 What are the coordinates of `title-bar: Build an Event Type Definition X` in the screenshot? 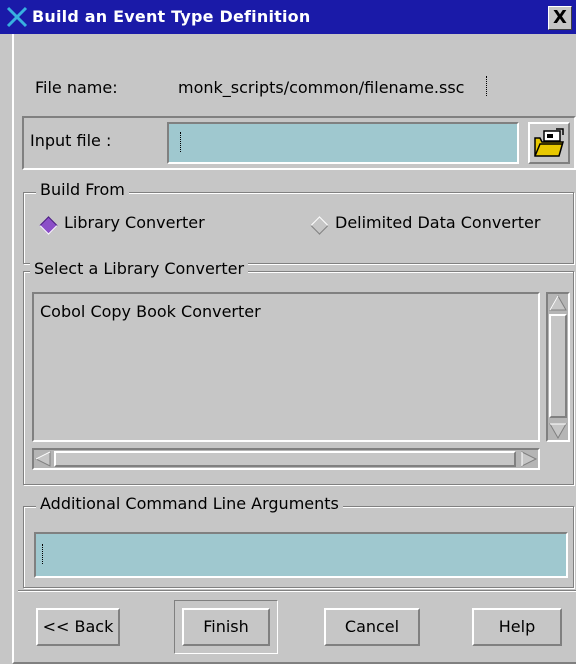 It's located at (288, 17).